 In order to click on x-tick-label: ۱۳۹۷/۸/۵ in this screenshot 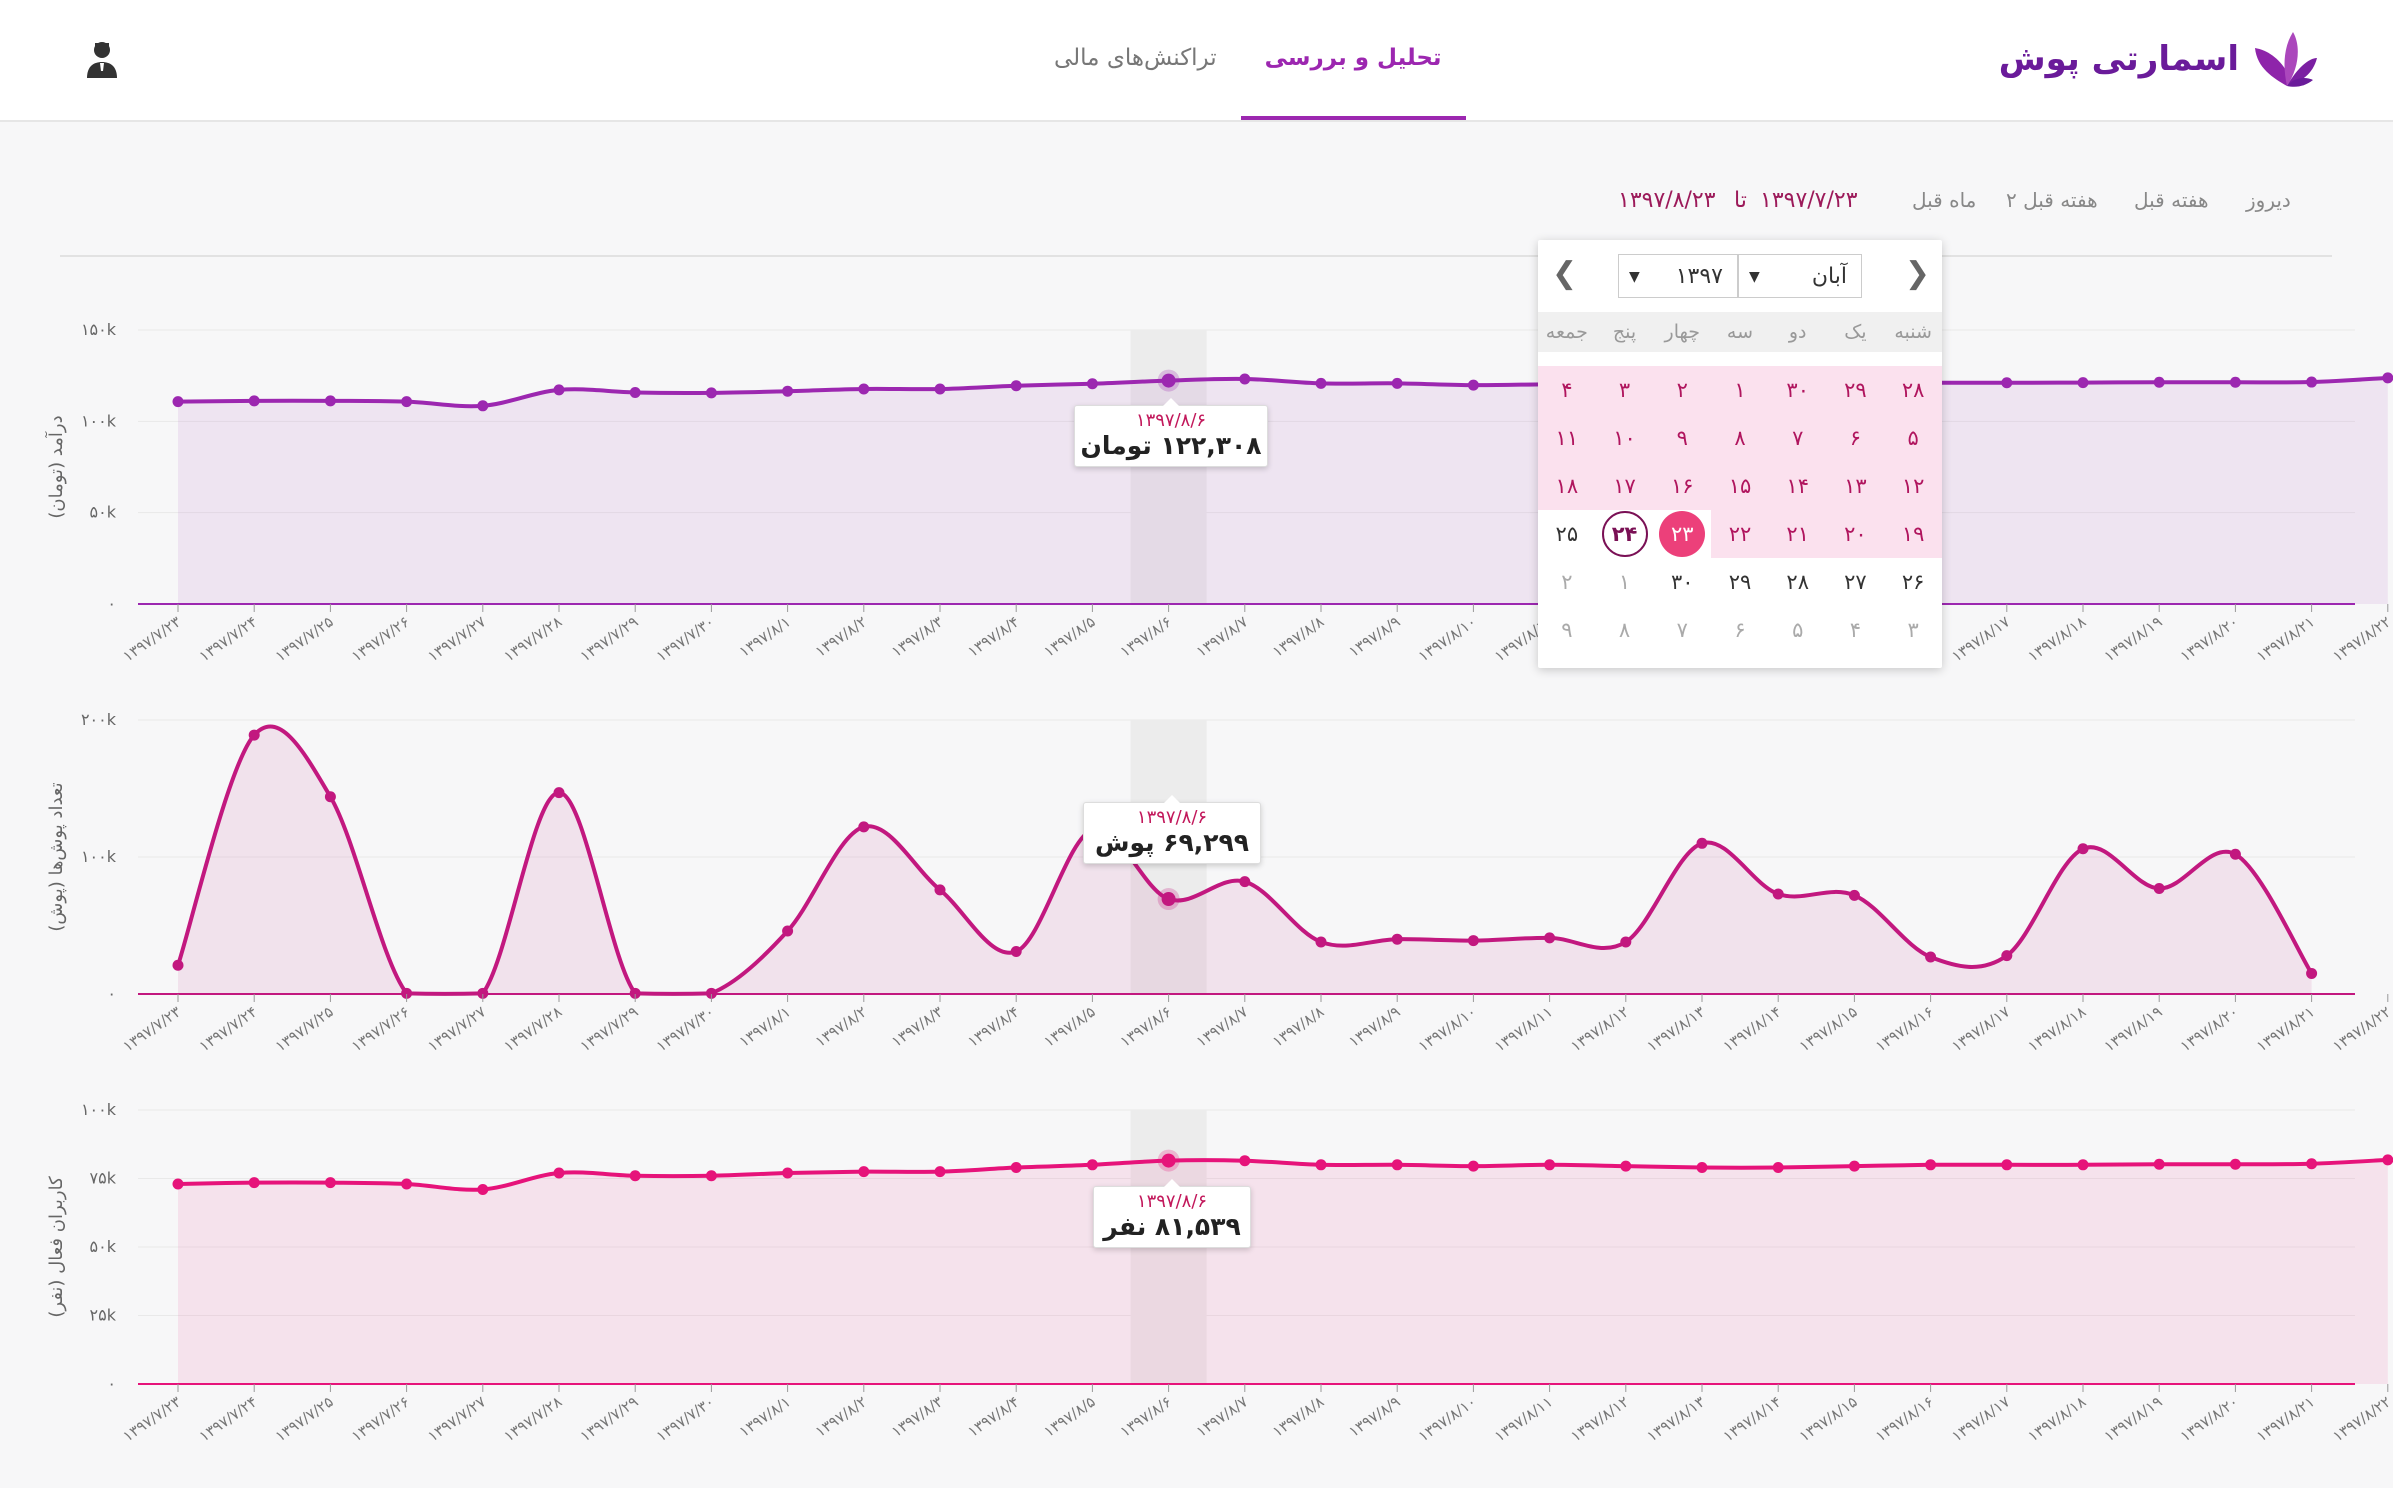, I will do `click(1069, 1027)`.